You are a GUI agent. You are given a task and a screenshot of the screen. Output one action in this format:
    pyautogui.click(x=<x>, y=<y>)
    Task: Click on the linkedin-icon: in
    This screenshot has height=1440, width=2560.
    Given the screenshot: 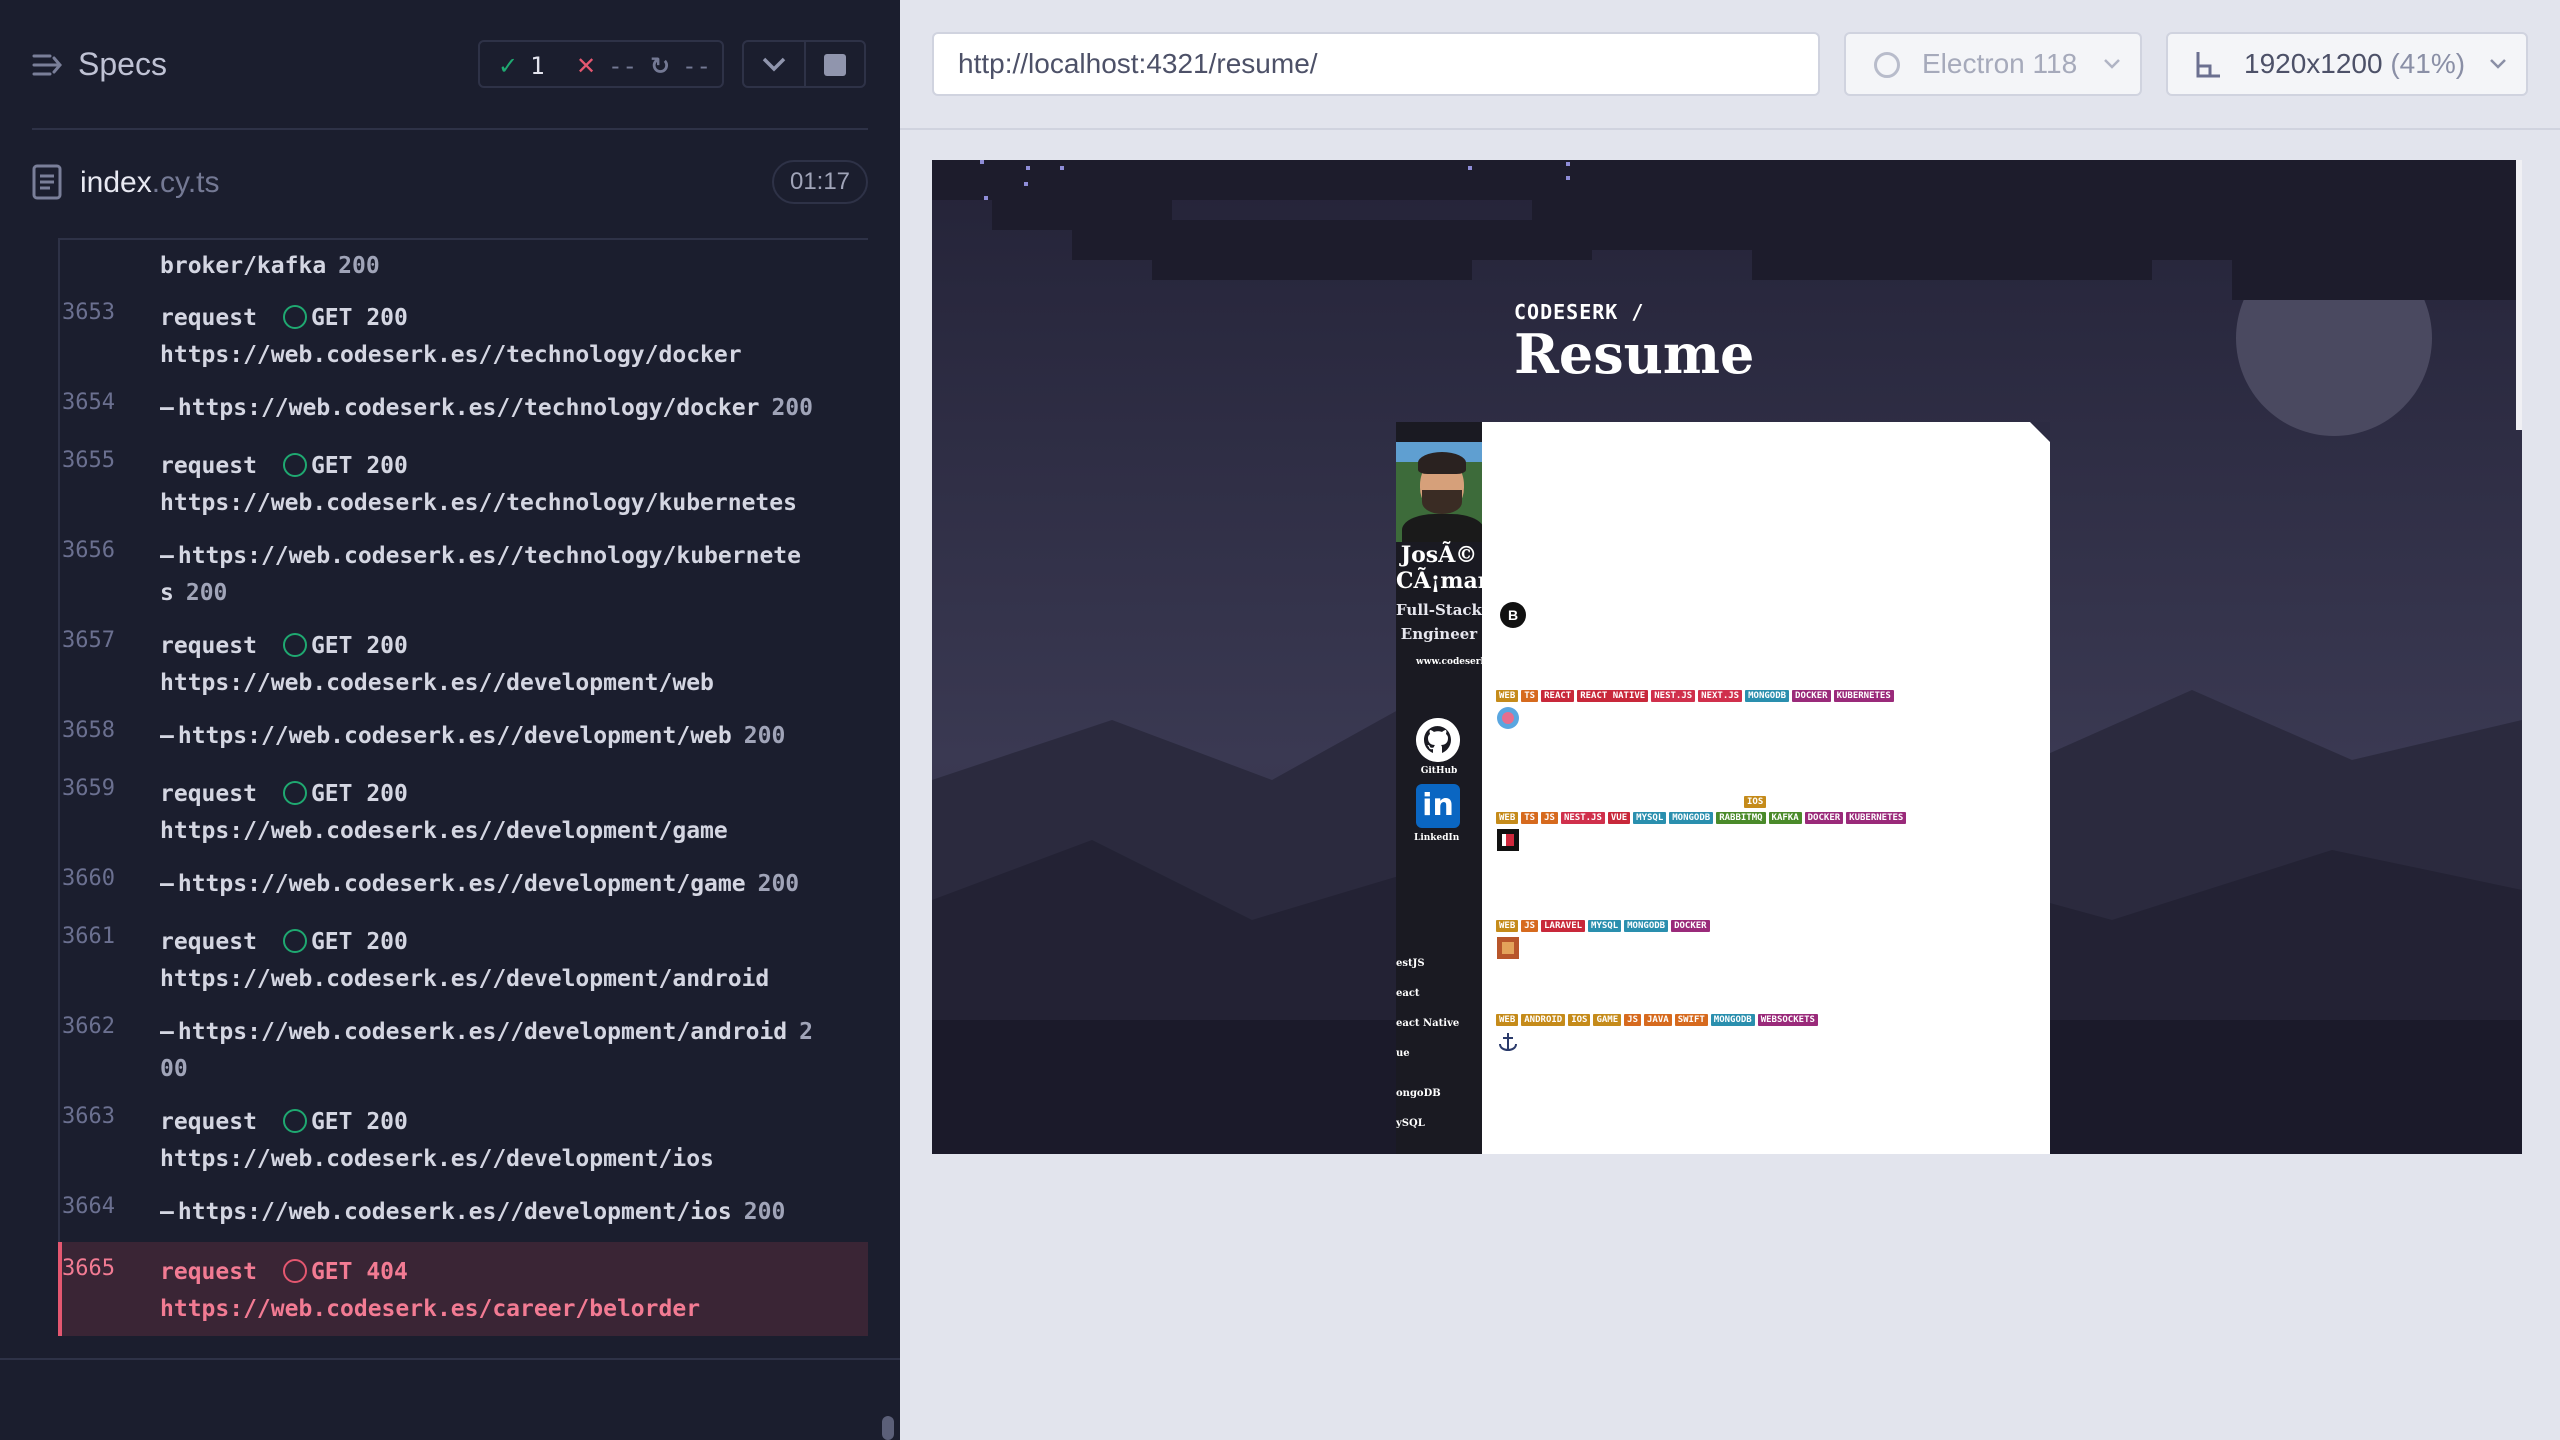 What is the action you would take?
    pyautogui.click(x=1438, y=806)
    